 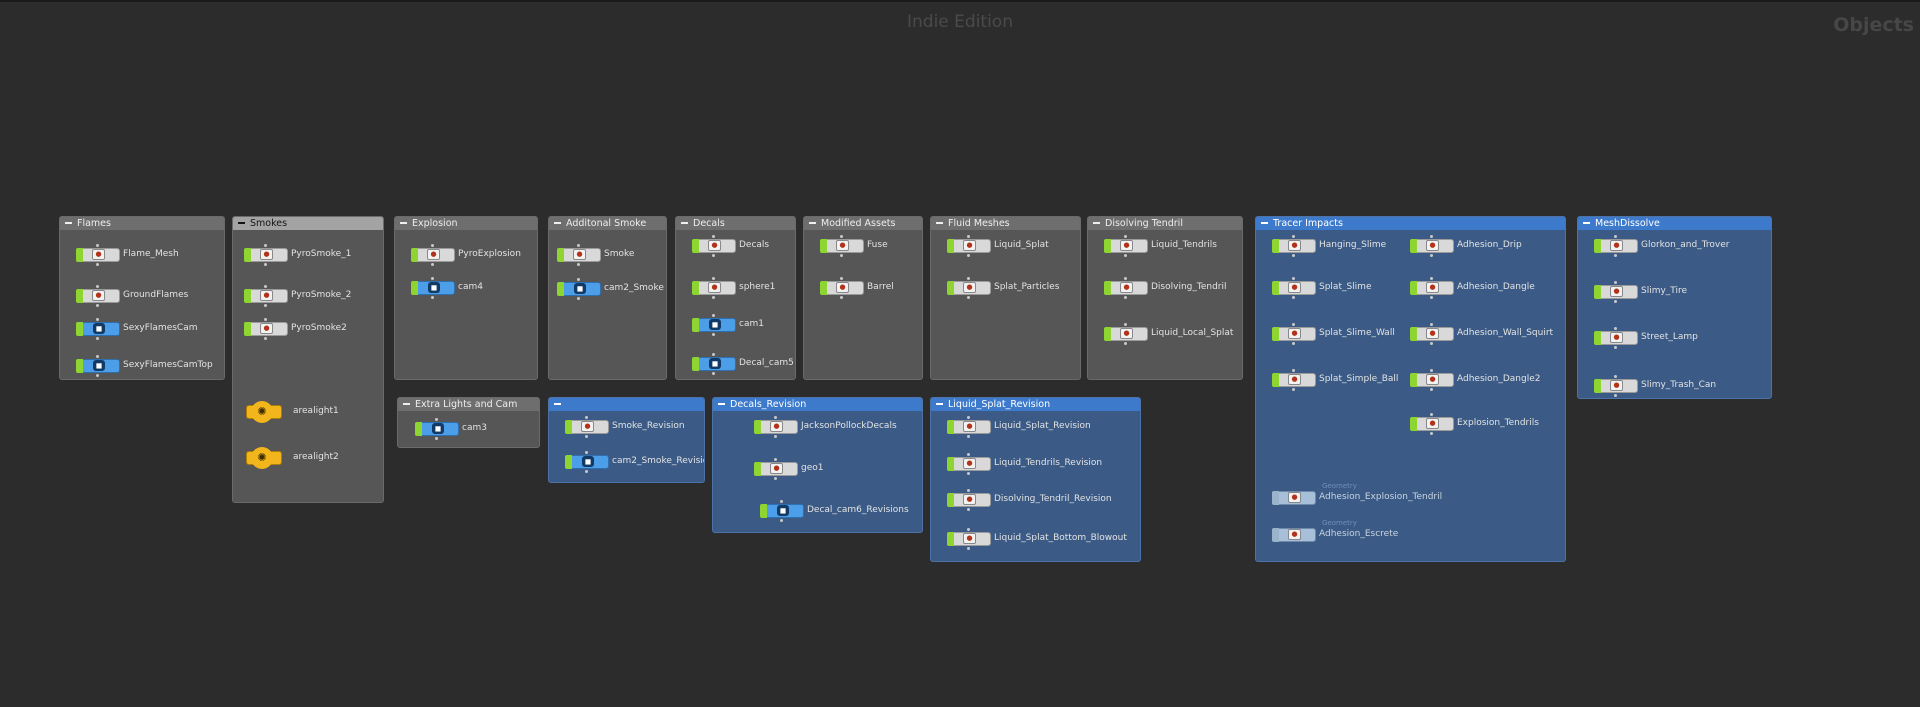 I want to click on network-box-header: Disolving Tendril, so click(x=1165, y=223).